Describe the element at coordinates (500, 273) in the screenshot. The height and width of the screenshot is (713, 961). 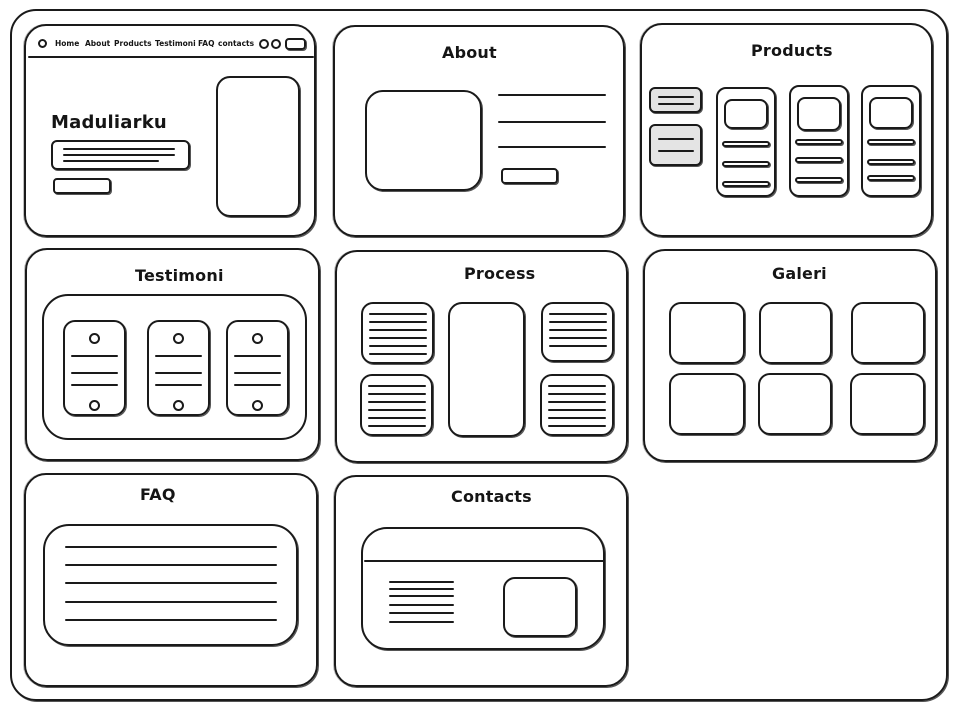
I see `process-title: Process` at that location.